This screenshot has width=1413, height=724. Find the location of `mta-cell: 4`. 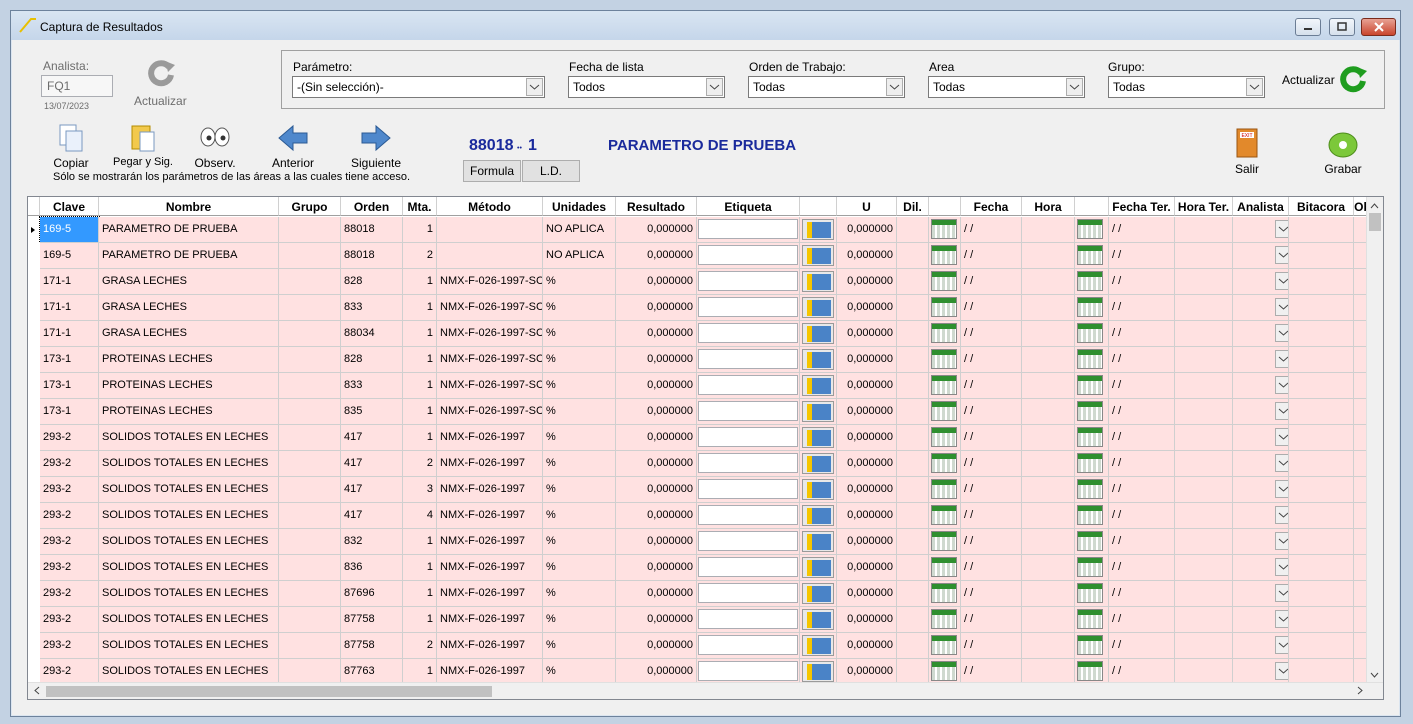

mta-cell: 4 is located at coordinates (420, 516).